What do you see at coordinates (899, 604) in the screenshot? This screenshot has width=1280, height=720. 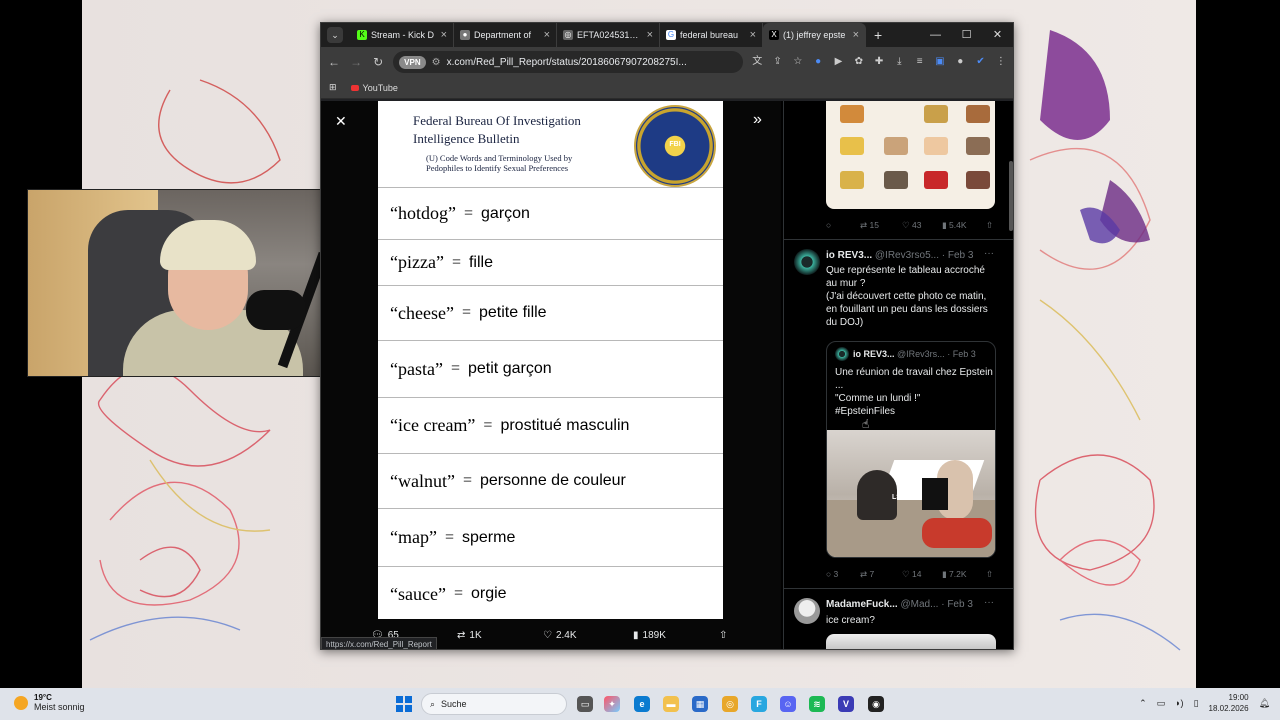 I see `tweet-author: MadameFuck... @Mad... · Feb 3` at bounding box center [899, 604].